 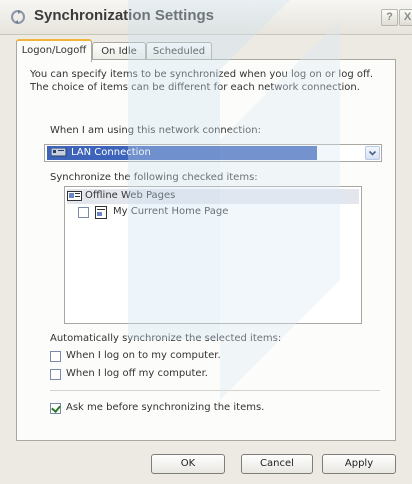 What do you see at coordinates (59, 152) in the screenshot?
I see `network-icon` at bounding box center [59, 152].